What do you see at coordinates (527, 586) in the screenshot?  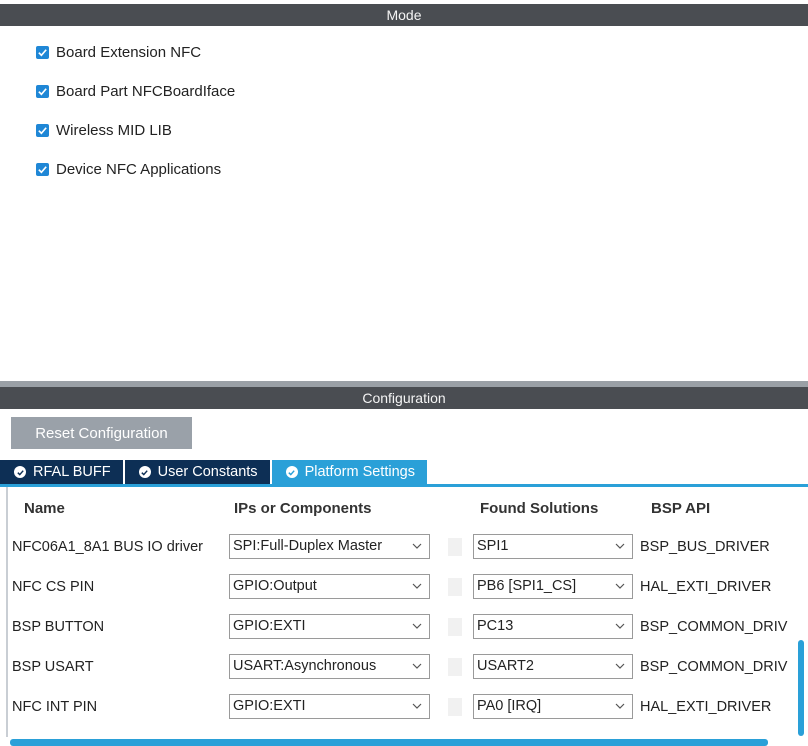 I see `found-solution-value: PB6 [SPI1_CS]` at bounding box center [527, 586].